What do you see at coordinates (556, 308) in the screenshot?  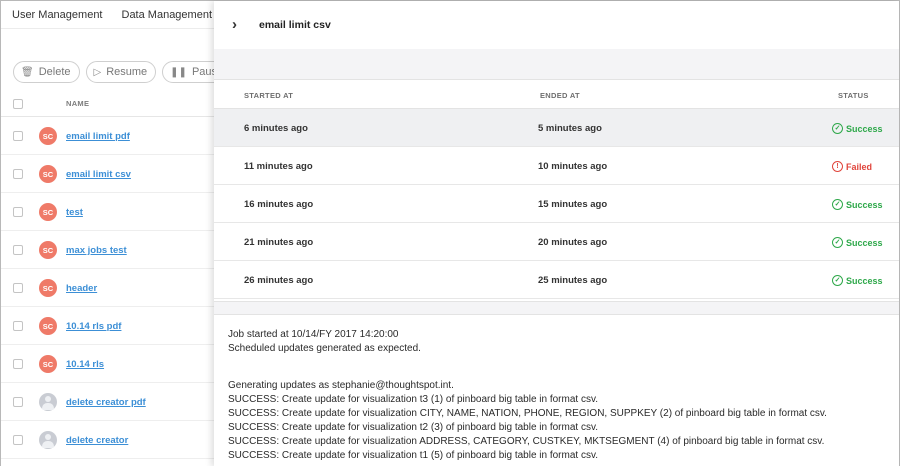 I see `section-divider` at bounding box center [556, 308].